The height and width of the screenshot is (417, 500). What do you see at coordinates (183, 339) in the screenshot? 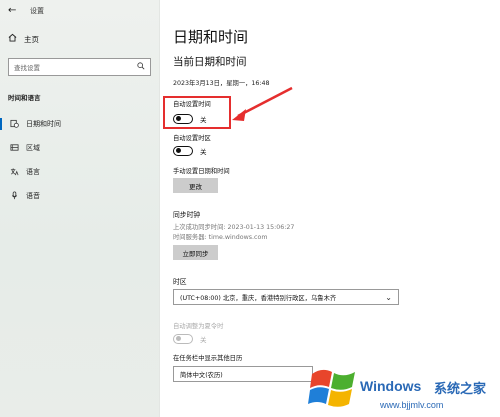
I see `dst-toggle` at bounding box center [183, 339].